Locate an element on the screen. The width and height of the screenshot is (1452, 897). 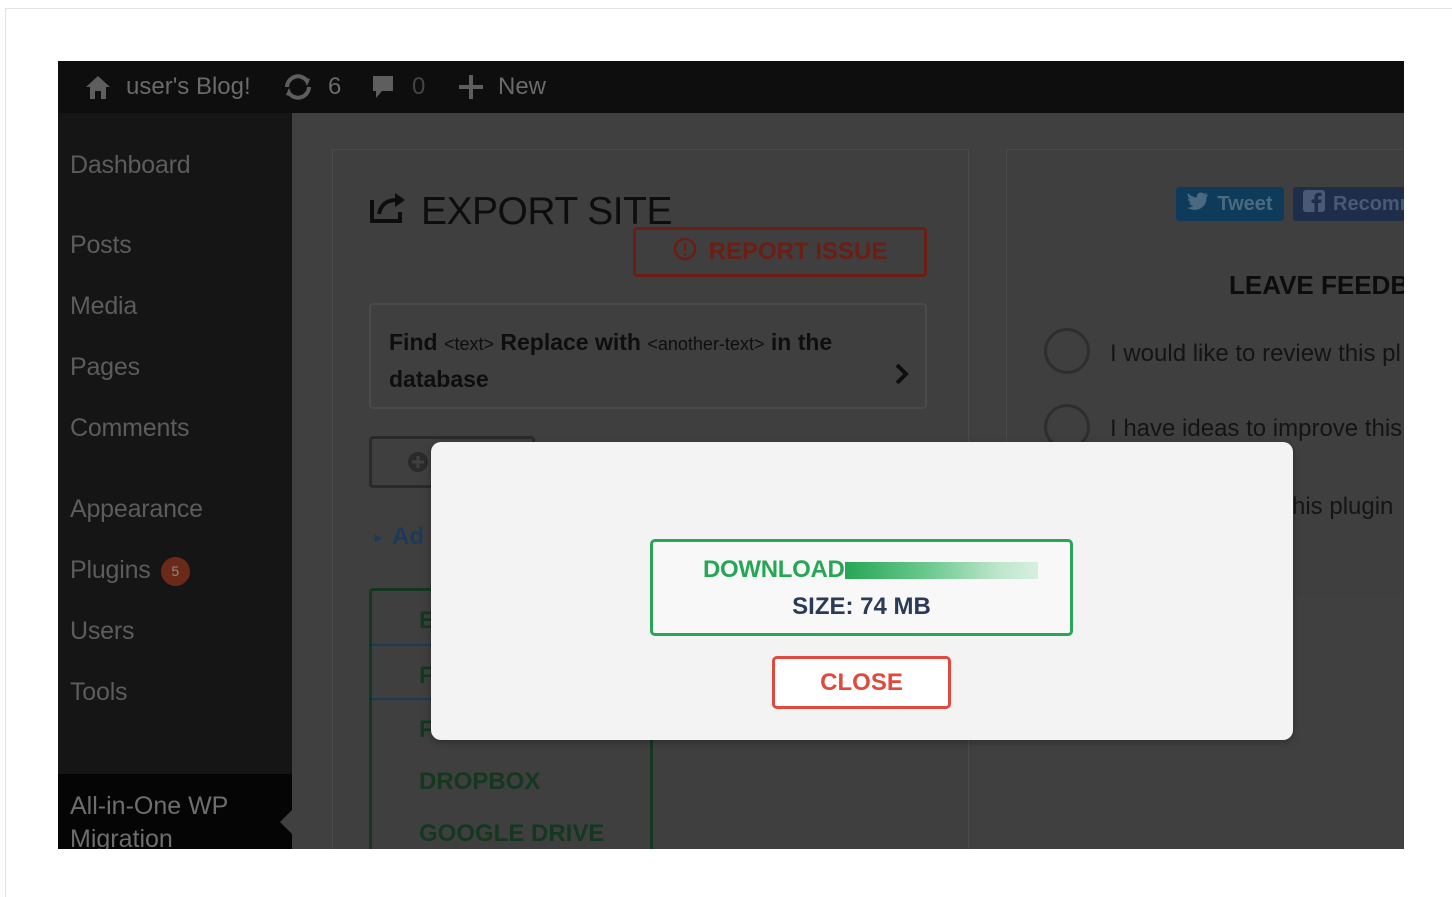
leave-feedback-heading: LEAVE FEEDB is located at coordinates (1316, 285).